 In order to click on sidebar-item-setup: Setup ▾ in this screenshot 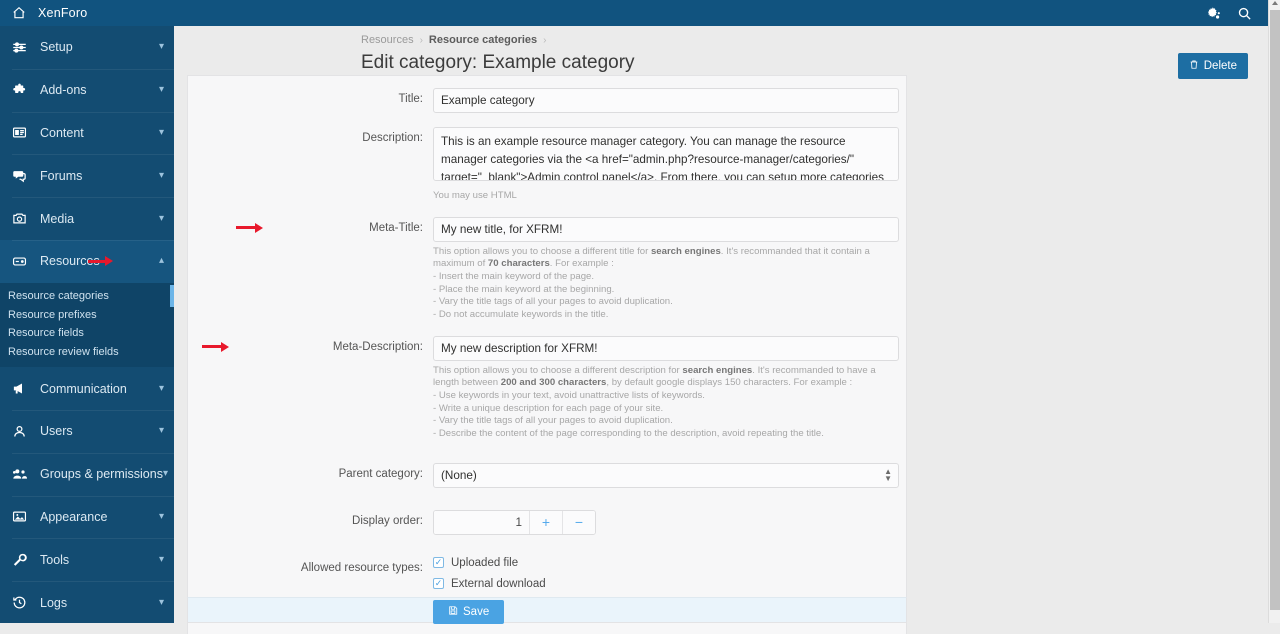, I will do `click(87, 47)`.